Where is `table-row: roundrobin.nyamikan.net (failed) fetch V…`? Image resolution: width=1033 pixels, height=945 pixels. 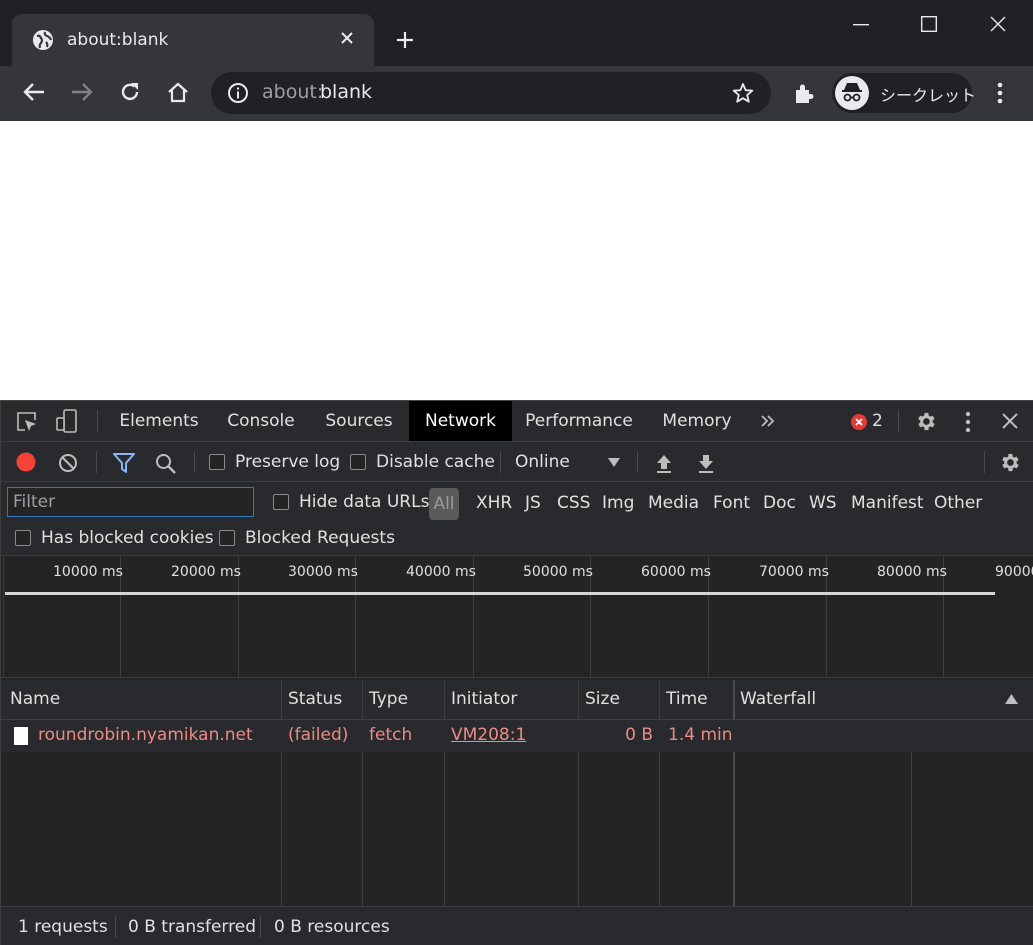
table-row: roundrobin.nyamikan.net (failed) fetch V… is located at coordinates (517, 736).